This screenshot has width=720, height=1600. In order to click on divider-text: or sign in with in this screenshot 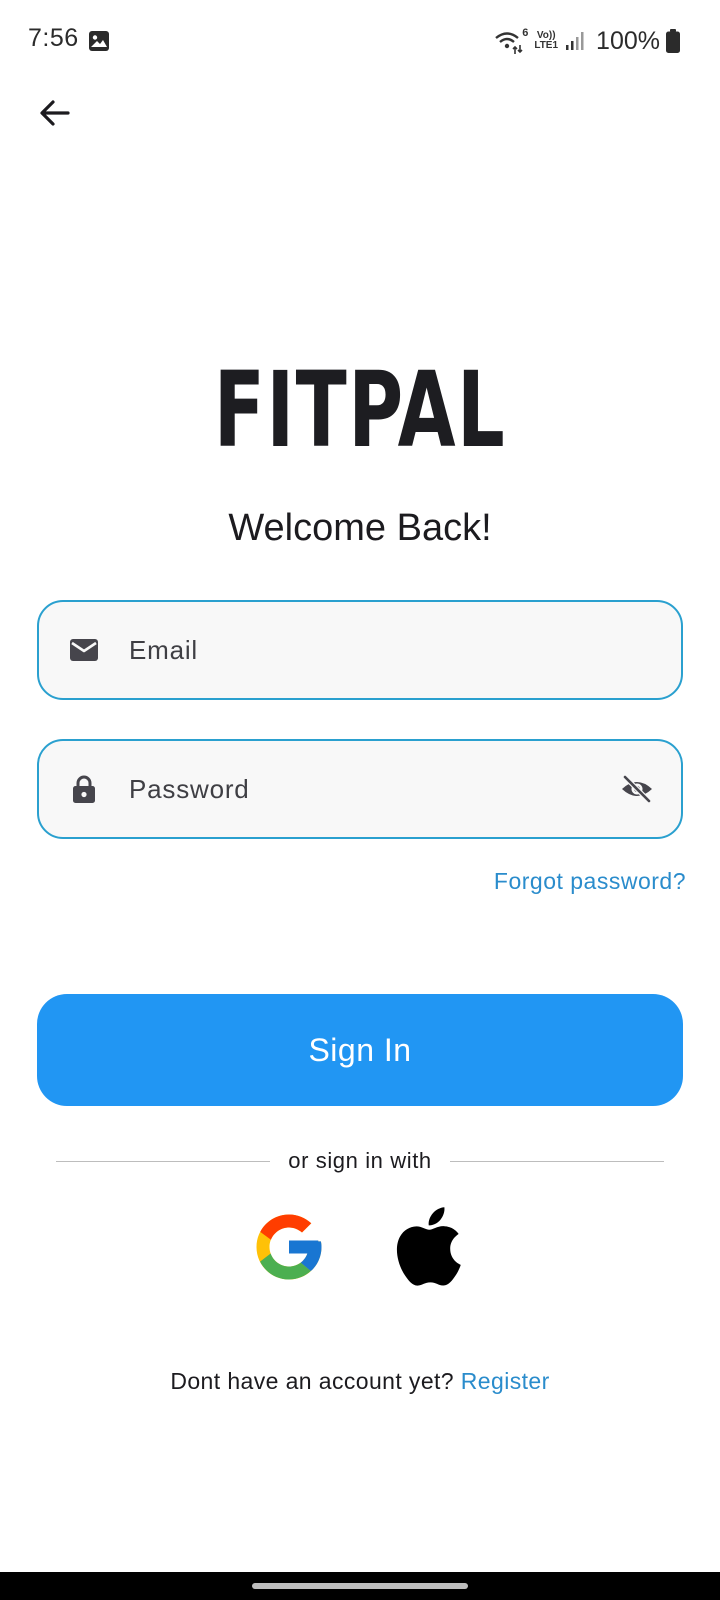, I will do `click(360, 1160)`.